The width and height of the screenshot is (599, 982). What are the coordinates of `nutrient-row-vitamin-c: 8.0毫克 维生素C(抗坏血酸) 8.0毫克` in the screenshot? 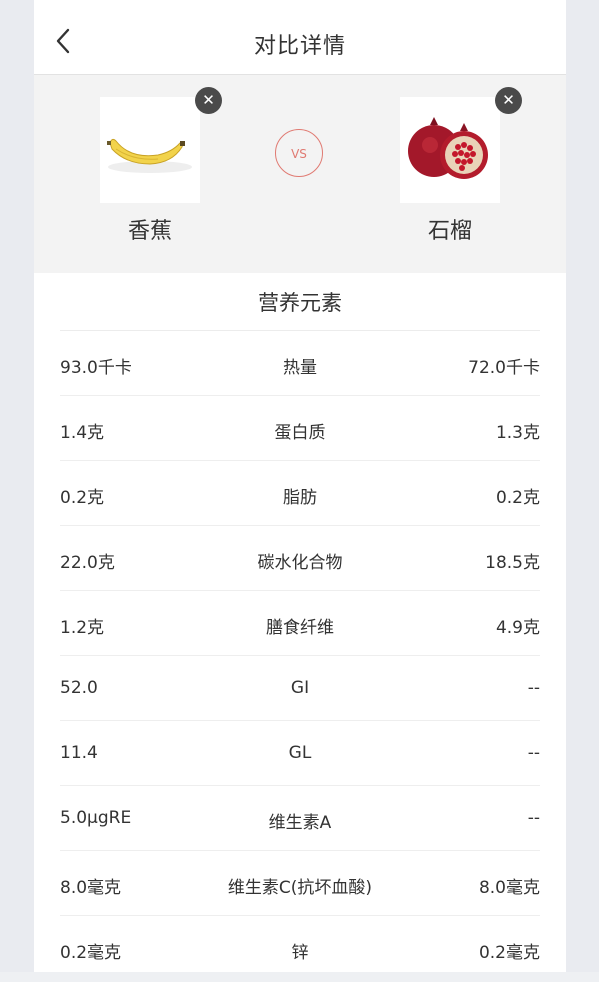 It's located at (300, 883).